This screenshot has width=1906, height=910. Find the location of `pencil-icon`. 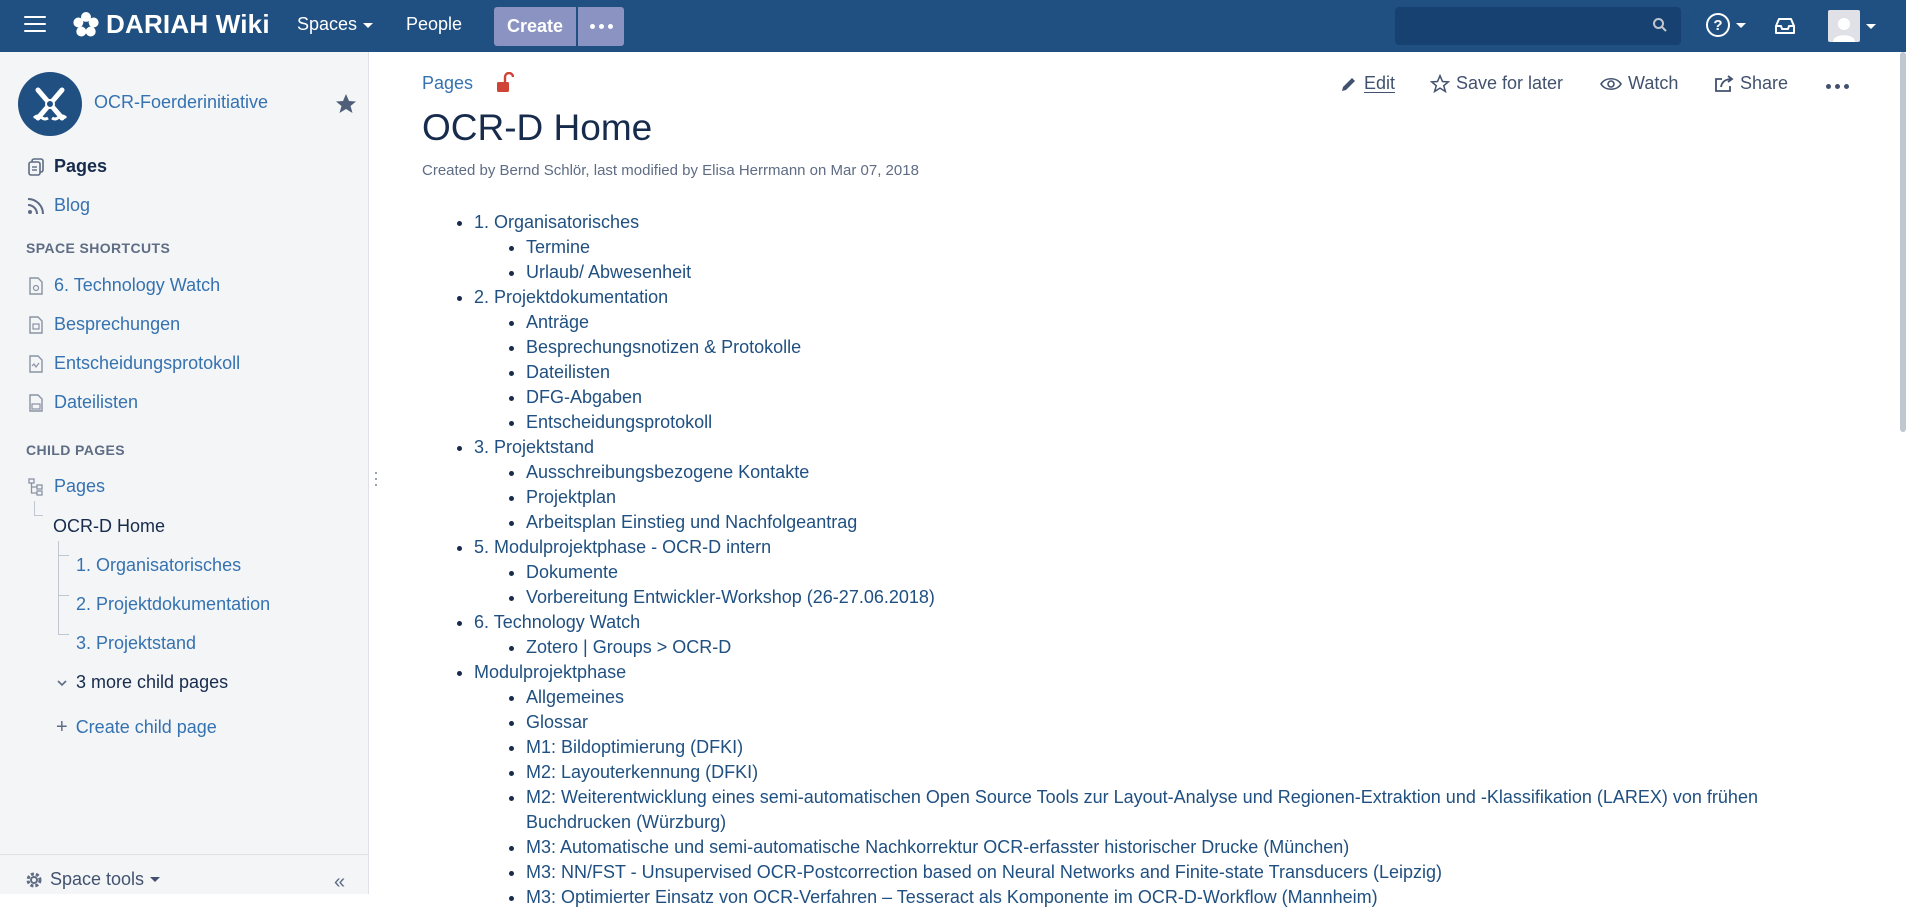

pencil-icon is located at coordinates (1348, 84).